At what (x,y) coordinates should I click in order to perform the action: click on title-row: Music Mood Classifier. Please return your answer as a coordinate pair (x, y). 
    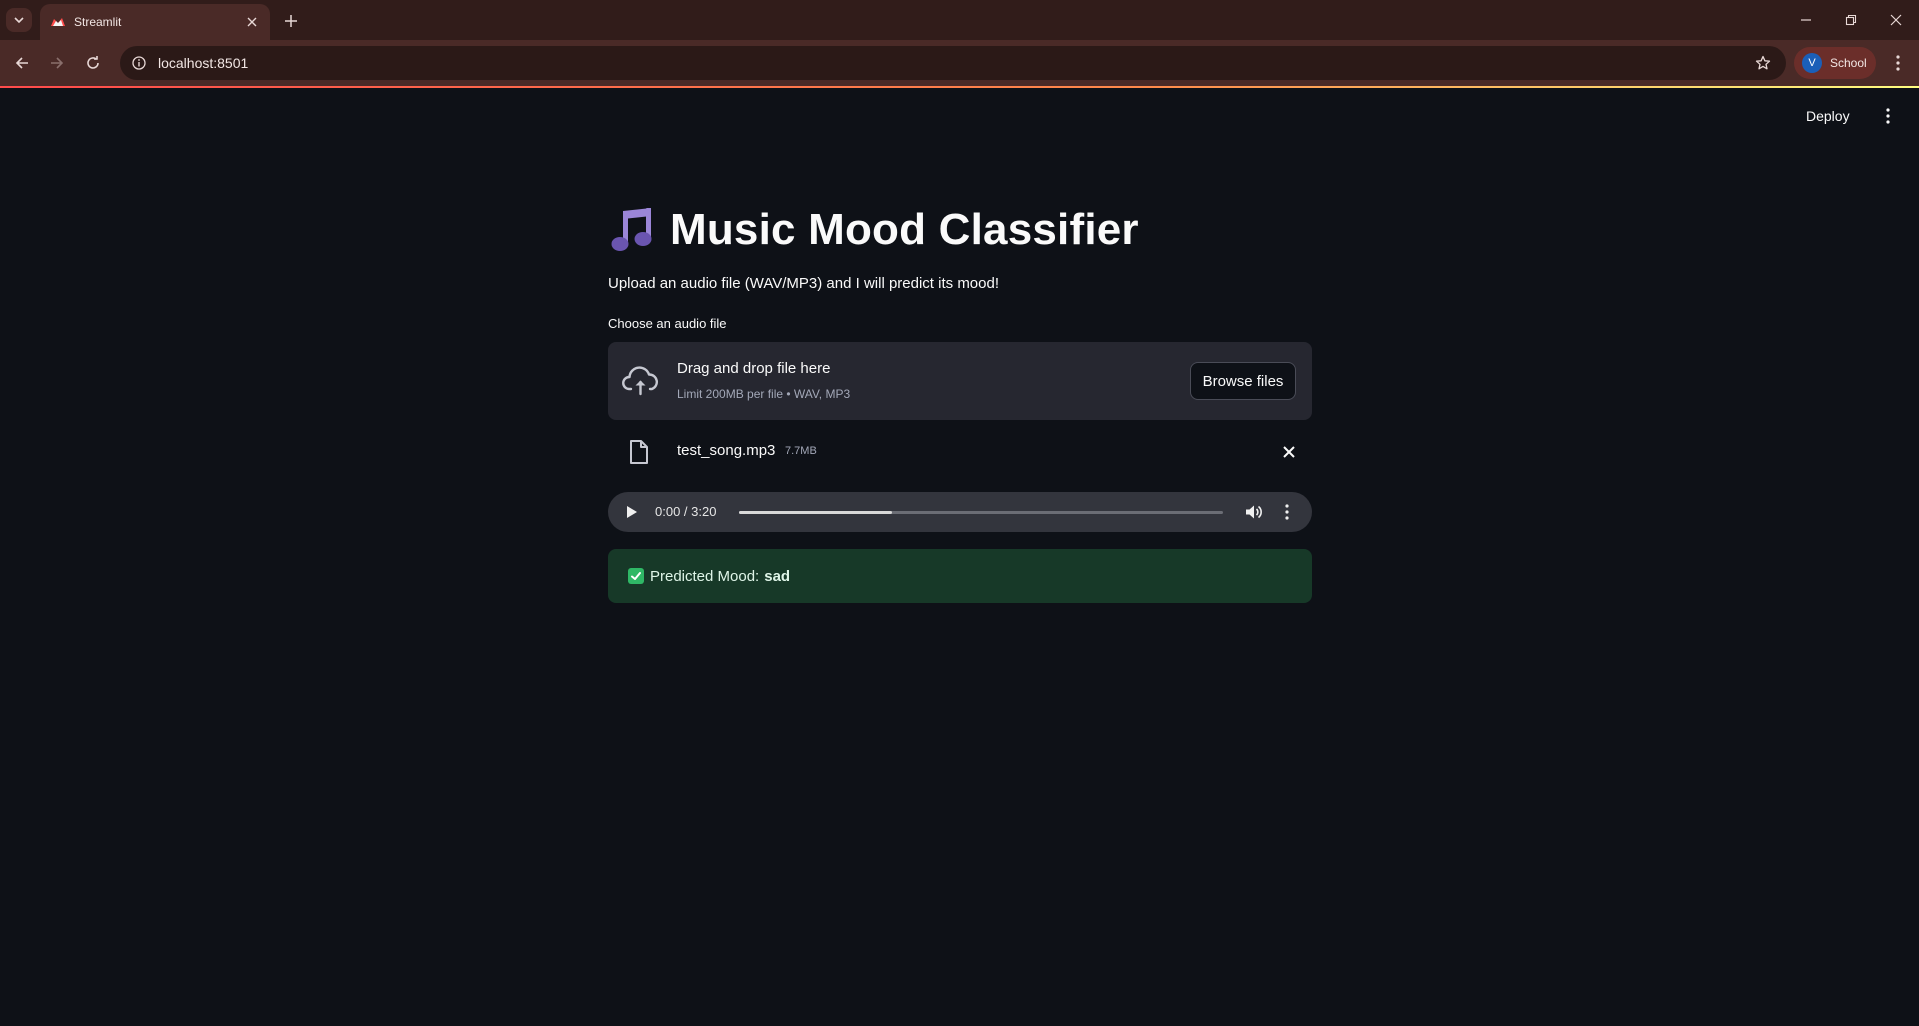
    Looking at the image, I should click on (873, 230).